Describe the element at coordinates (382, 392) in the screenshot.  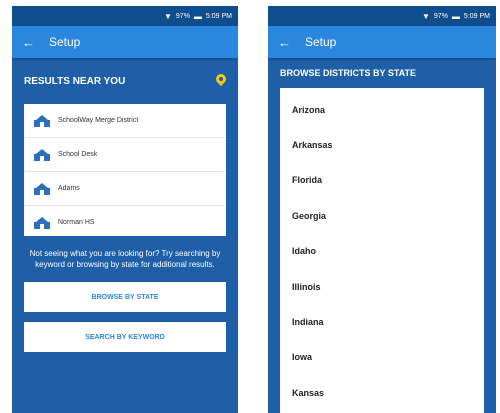
I see `state-item-kansas: Kansas` at that location.